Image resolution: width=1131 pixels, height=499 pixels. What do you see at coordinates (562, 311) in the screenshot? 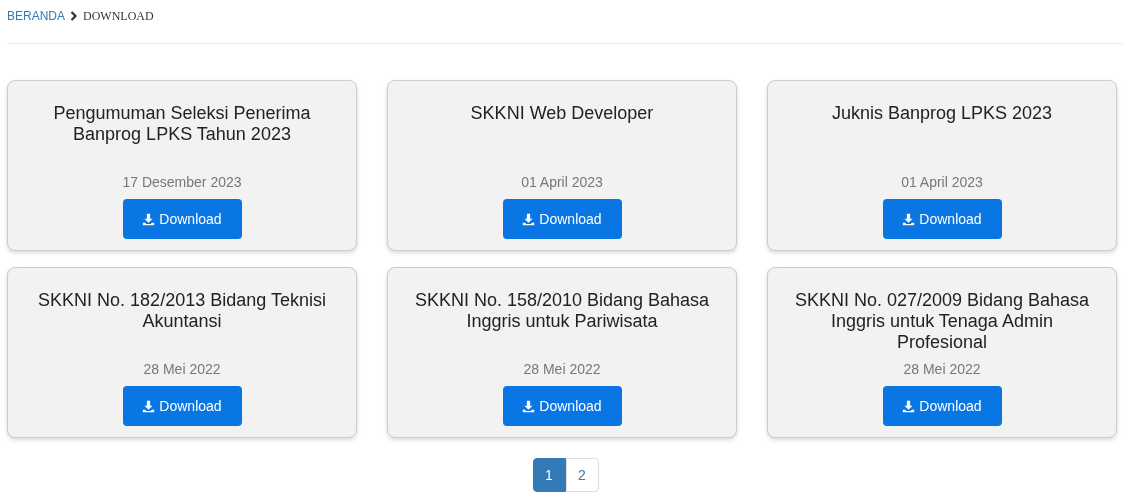
I see `card-title: SKKNI No. 158/2010 Bidang Bahasa Inggris untuk Pariwisata` at bounding box center [562, 311].